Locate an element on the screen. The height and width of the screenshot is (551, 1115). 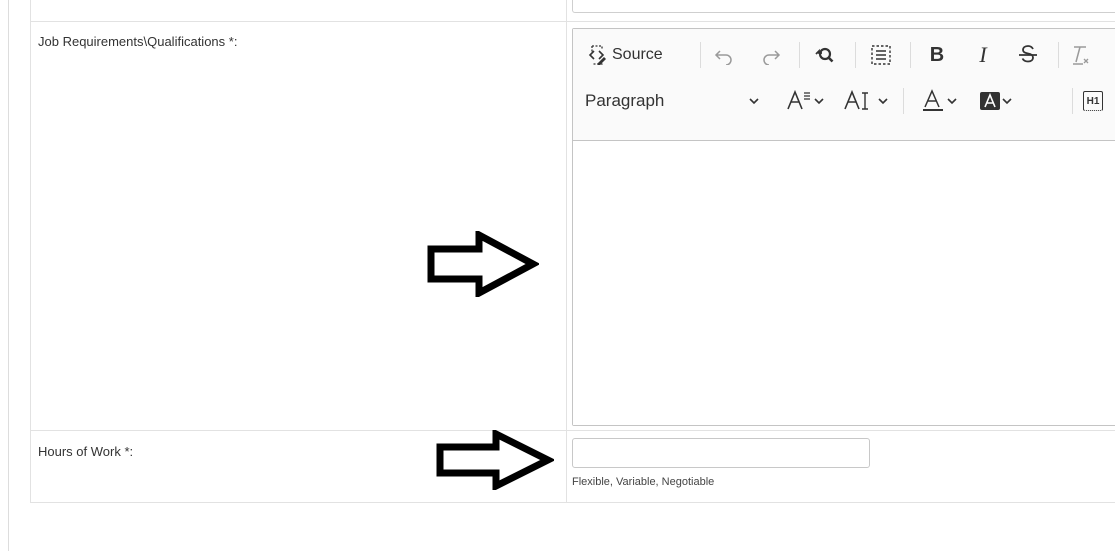
font-color-dropdown is located at coordinates (939, 101).